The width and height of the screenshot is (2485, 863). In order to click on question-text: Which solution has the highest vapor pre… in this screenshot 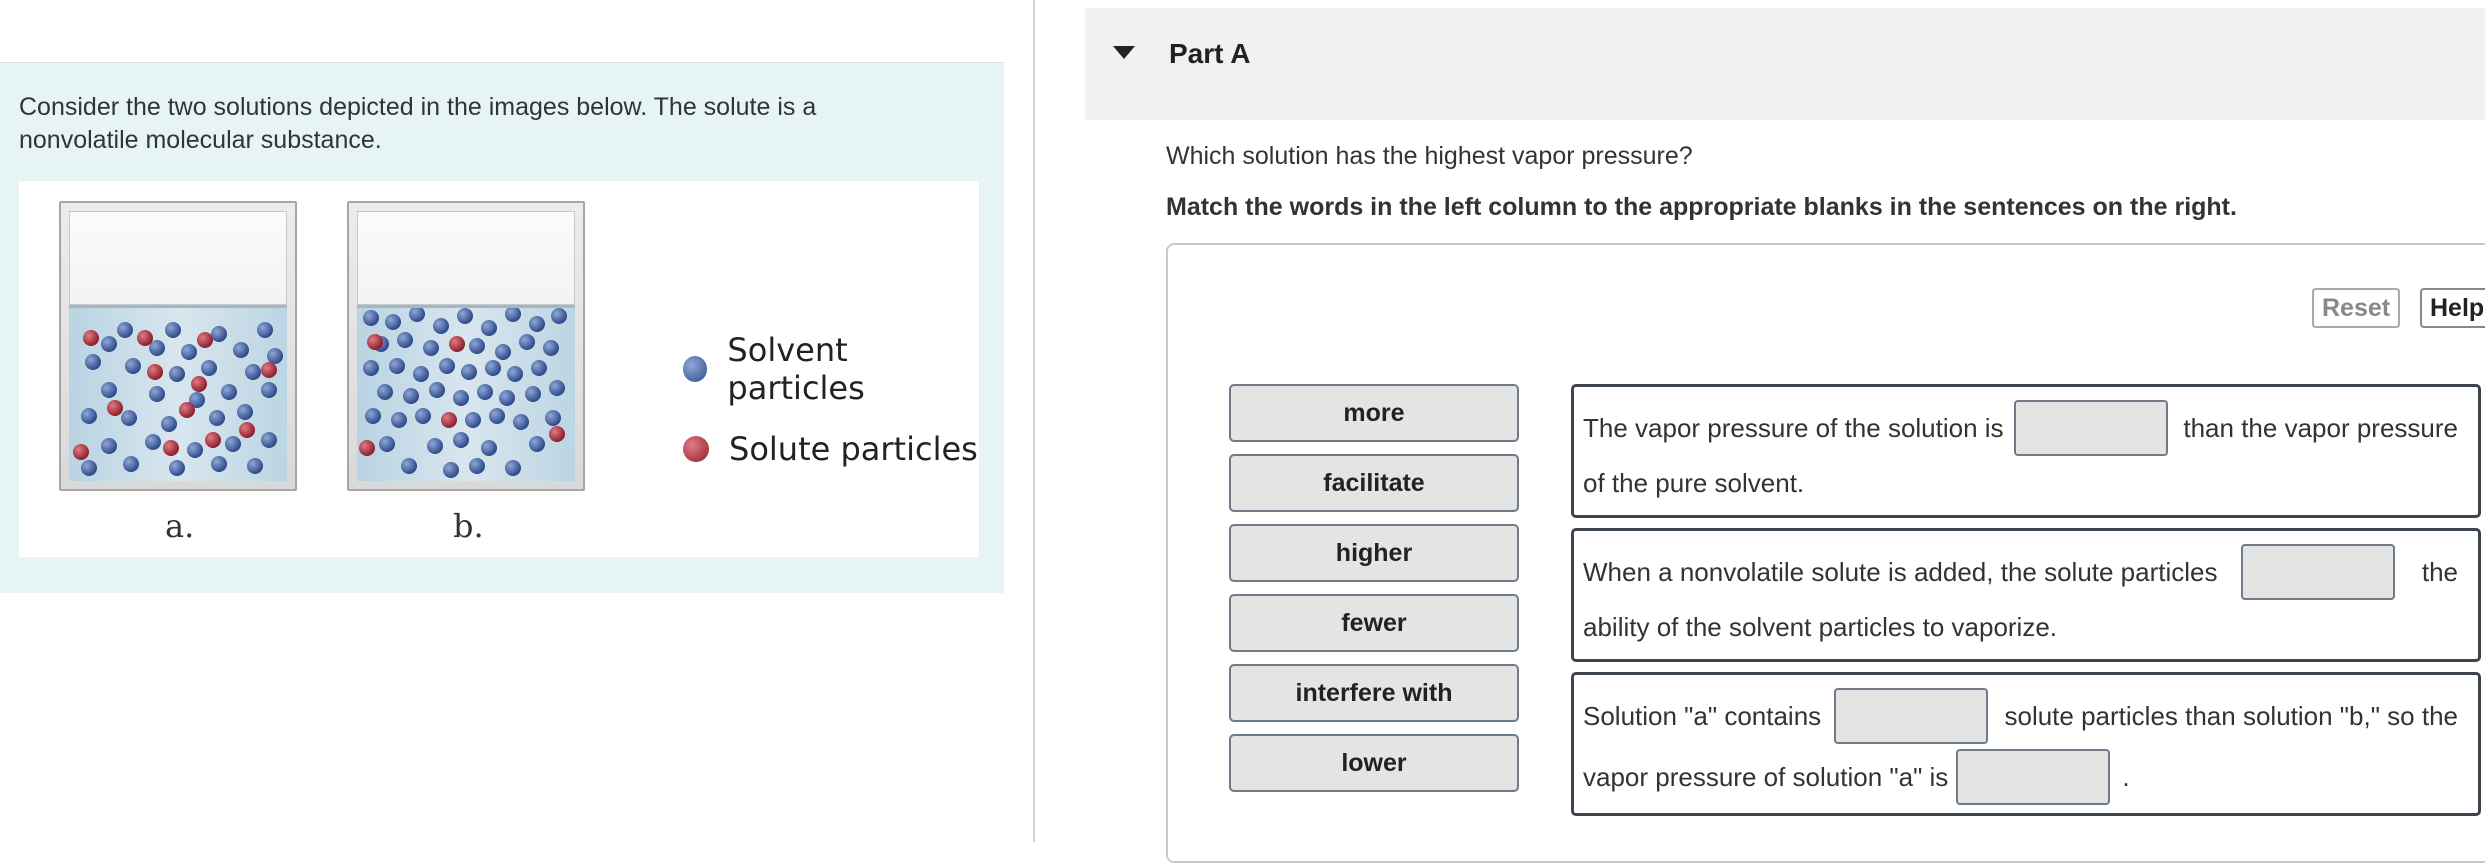, I will do `click(1429, 156)`.